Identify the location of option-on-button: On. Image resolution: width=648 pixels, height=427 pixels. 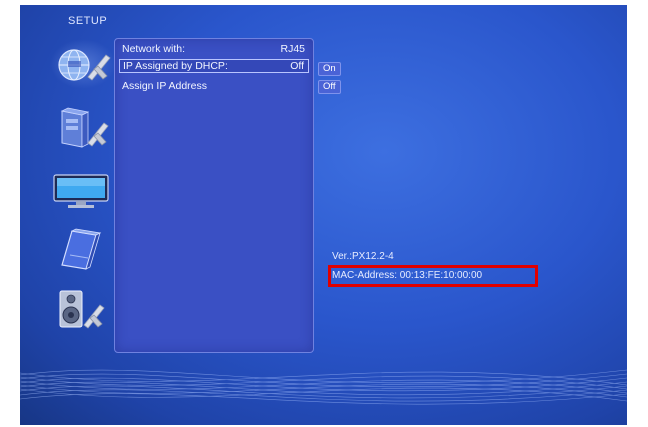
(329, 69).